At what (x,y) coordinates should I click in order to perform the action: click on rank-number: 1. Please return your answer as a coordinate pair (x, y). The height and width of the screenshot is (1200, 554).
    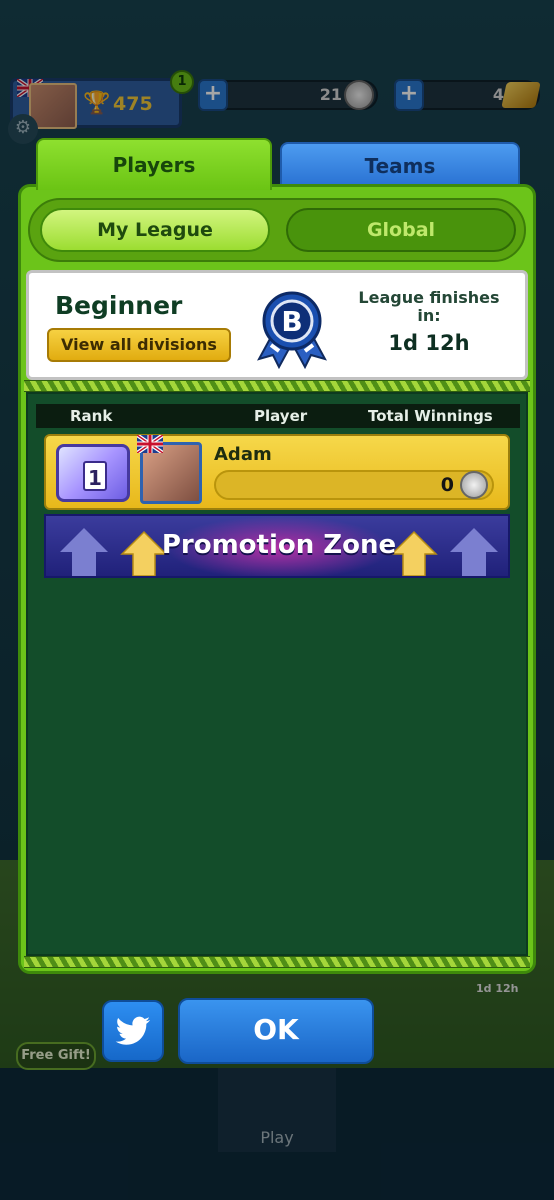
    Looking at the image, I should click on (95, 476).